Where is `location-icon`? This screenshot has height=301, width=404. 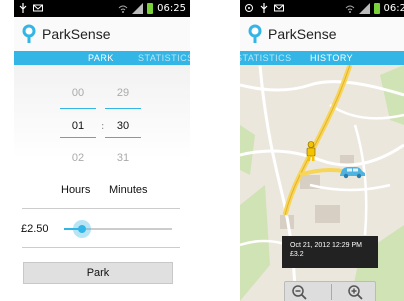
location-icon is located at coordinates (249, 8).